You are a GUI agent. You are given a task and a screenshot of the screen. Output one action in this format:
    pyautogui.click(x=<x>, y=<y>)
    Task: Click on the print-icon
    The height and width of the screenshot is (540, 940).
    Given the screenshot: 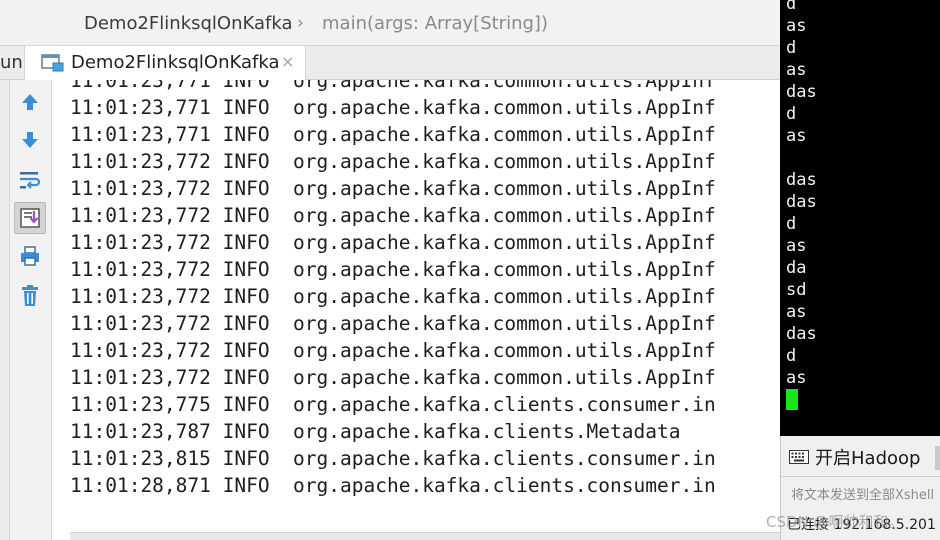 What is the action you would take?
    pyautogui.click(x=30, y=256)
    